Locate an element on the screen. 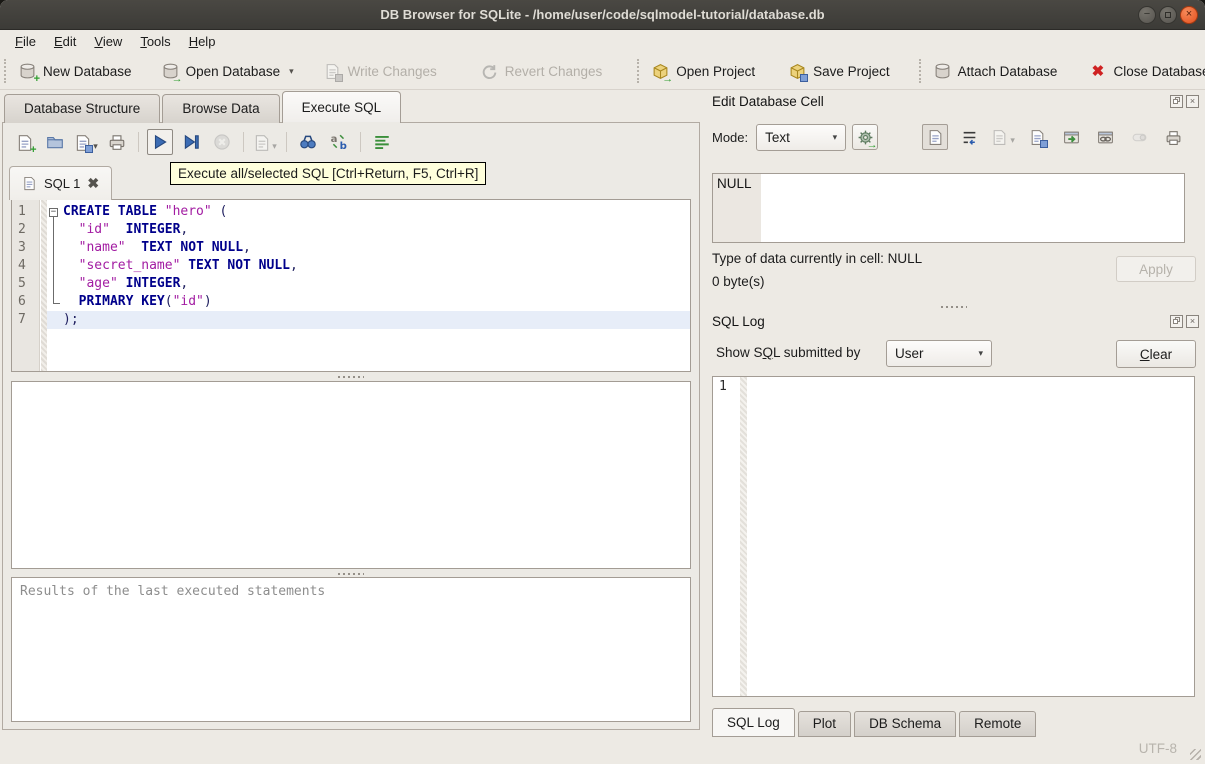 This screenshot has height=764, width=1205. attach-database-button: Attach Database is located at coordinates (996, 71).